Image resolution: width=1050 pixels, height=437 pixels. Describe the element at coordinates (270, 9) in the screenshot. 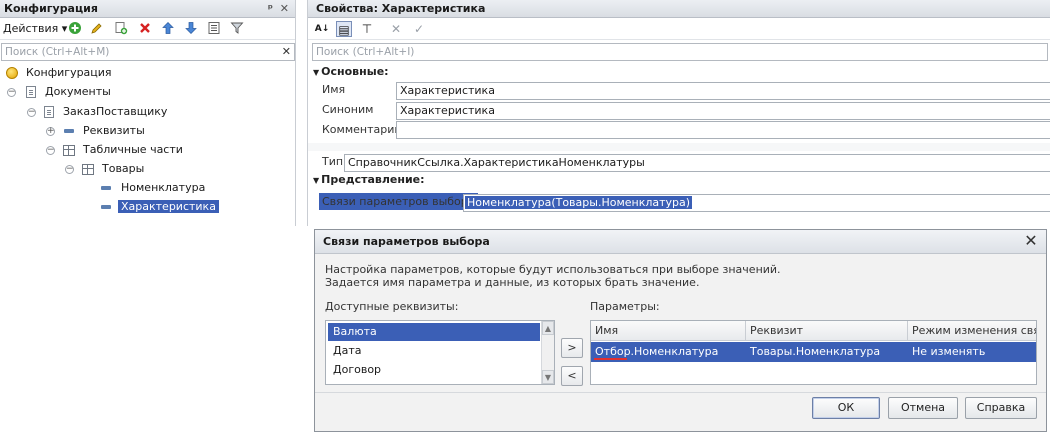

I see `pin-icon: ᵖ` at that location.